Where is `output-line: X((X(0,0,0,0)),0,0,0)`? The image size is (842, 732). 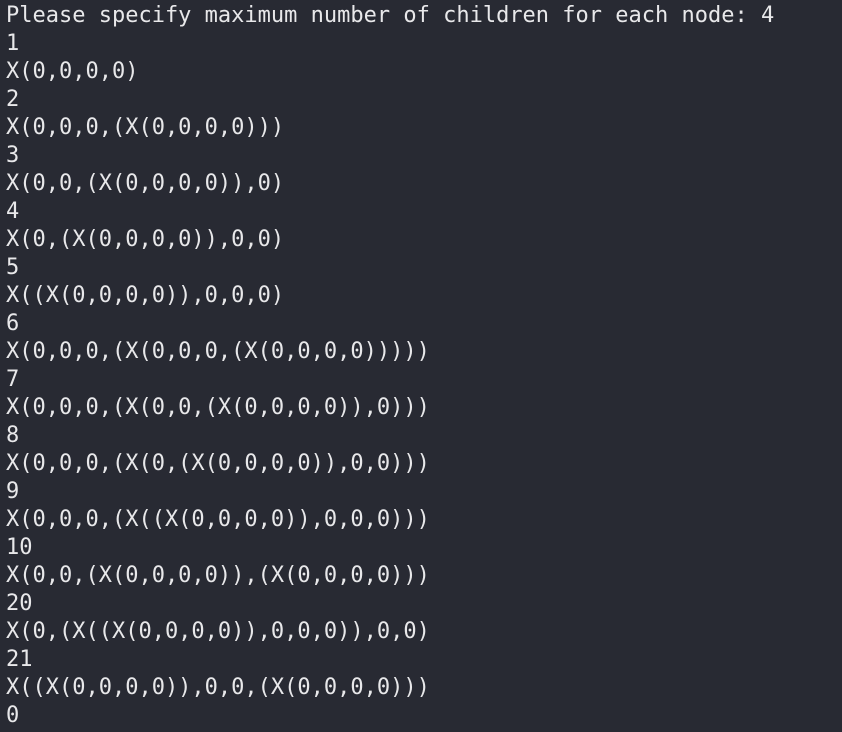 output-line: X((X(0,0,0,0)),0,0,0) is located at coordinates (145, 295).